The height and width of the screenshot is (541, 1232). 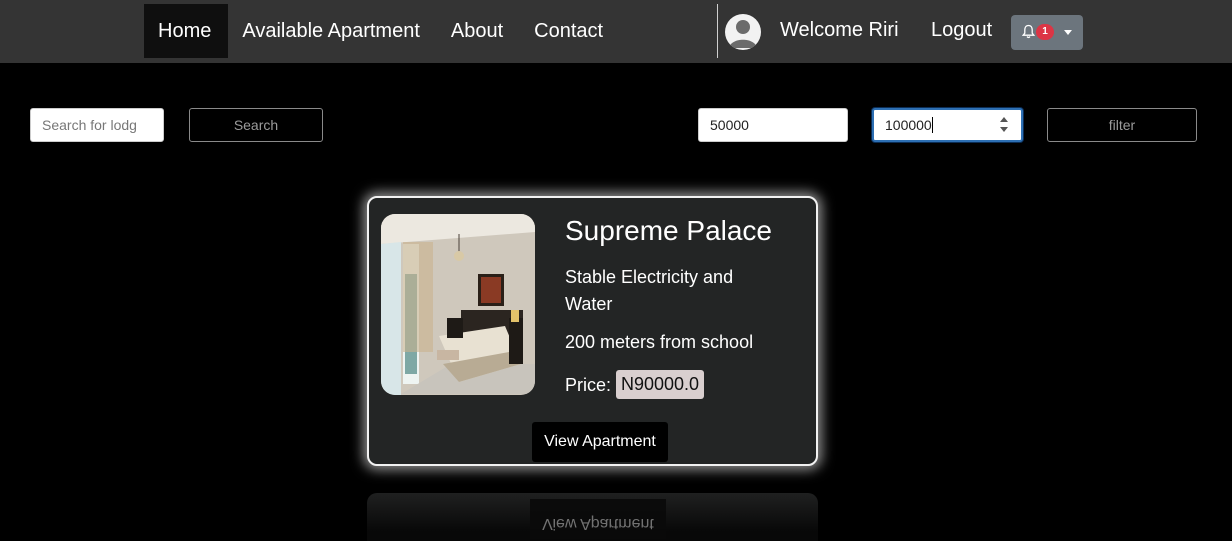 I want to click on notification-dropdown-button: 1, so click(x=1047, y=32).